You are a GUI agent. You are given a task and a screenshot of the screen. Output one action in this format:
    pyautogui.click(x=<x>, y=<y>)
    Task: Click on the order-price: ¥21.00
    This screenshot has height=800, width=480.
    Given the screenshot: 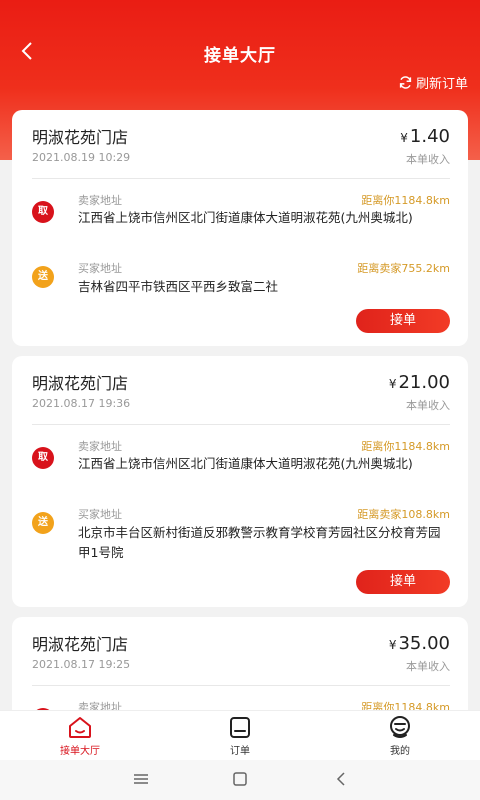 What is the action you would take?
    pyautogui.click(x=419, y=382)
    